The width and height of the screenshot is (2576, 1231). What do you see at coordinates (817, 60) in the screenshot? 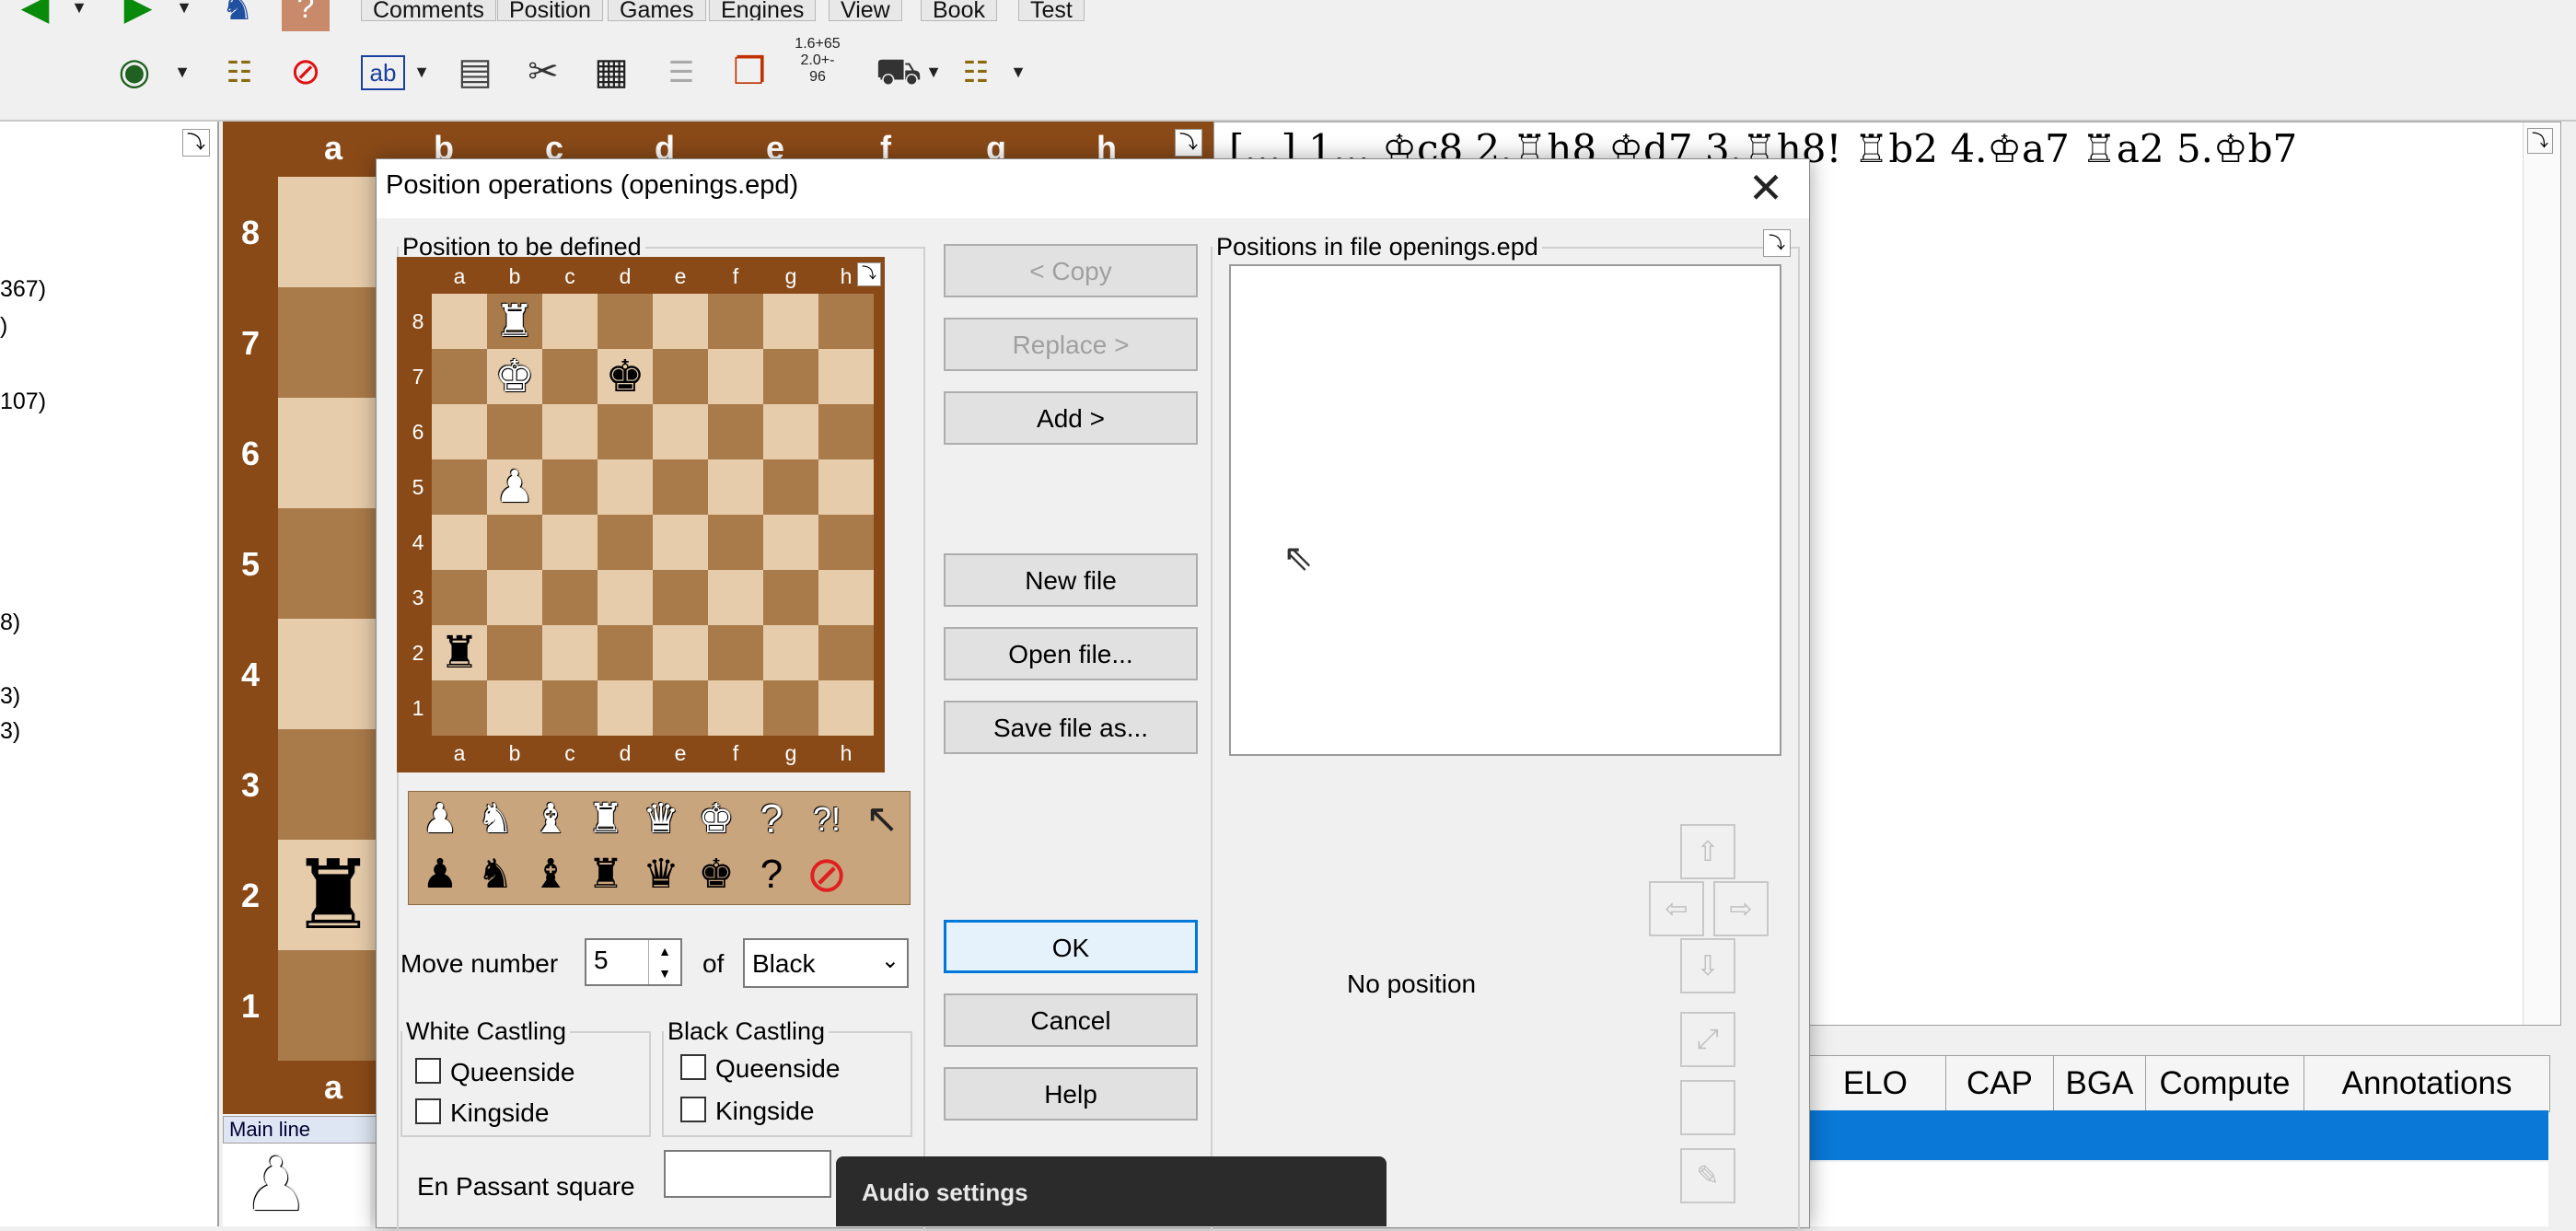
I see `score-icon: 1.6+65 2.0+- 96` at bounding box center [817, 60].